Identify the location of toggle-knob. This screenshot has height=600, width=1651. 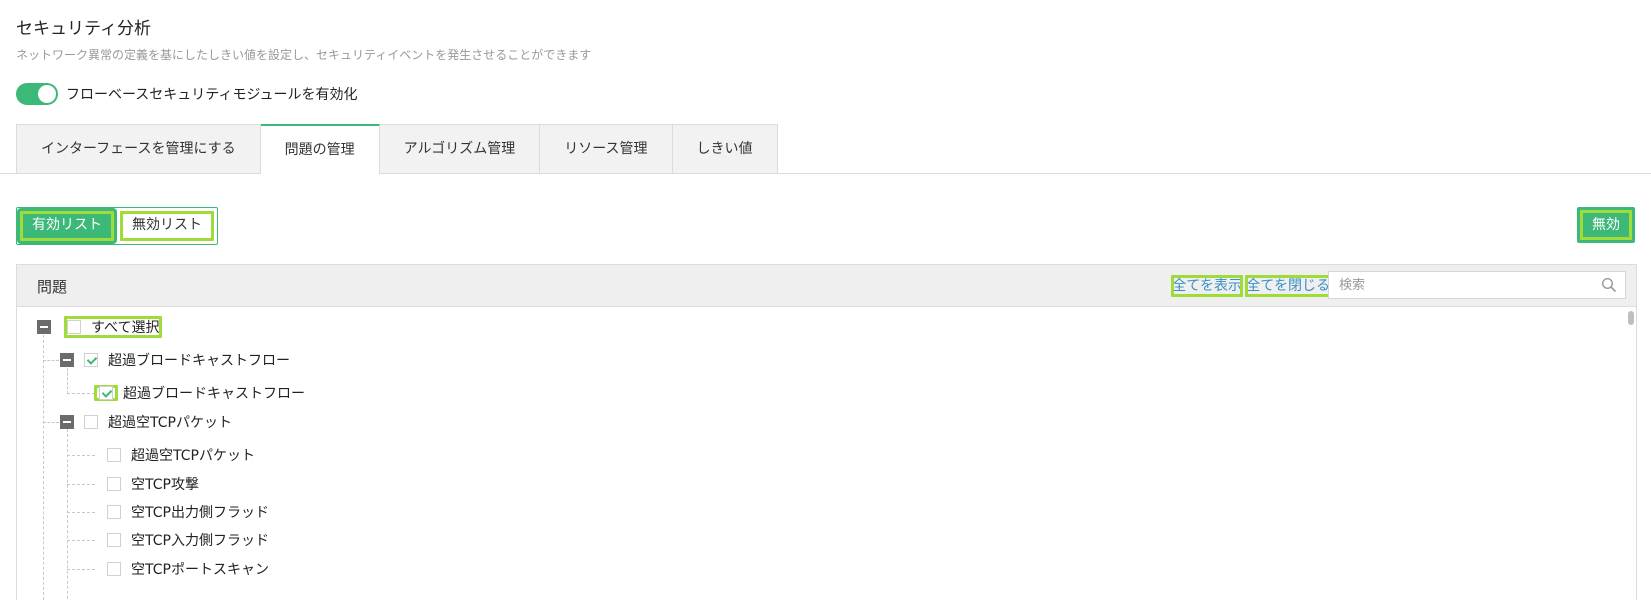
(47, 94).